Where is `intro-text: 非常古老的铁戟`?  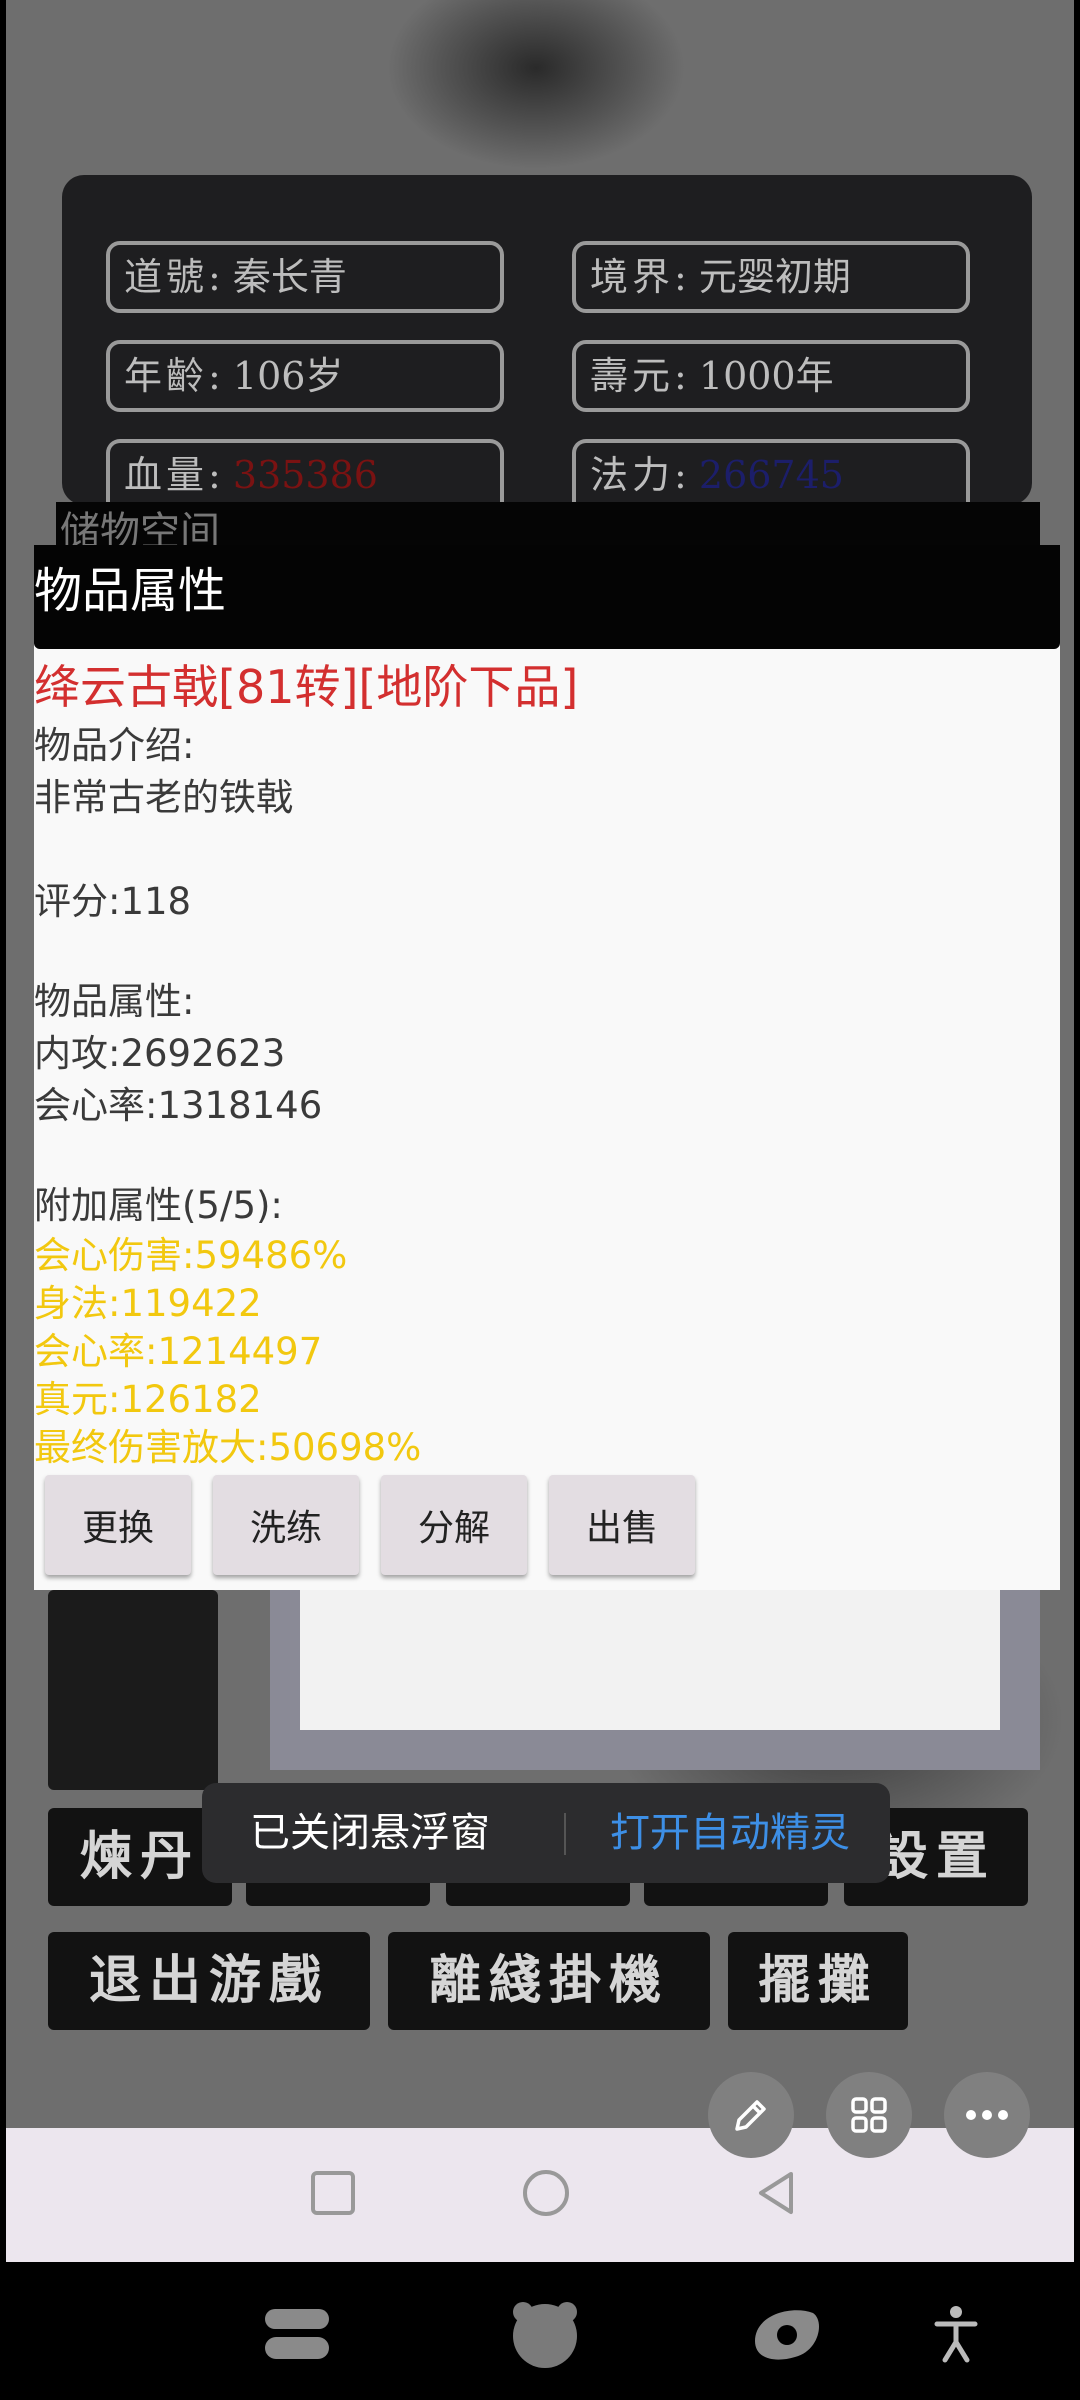
intro-text: 非常古老的铁戟 is located at coordinates (163, 797).